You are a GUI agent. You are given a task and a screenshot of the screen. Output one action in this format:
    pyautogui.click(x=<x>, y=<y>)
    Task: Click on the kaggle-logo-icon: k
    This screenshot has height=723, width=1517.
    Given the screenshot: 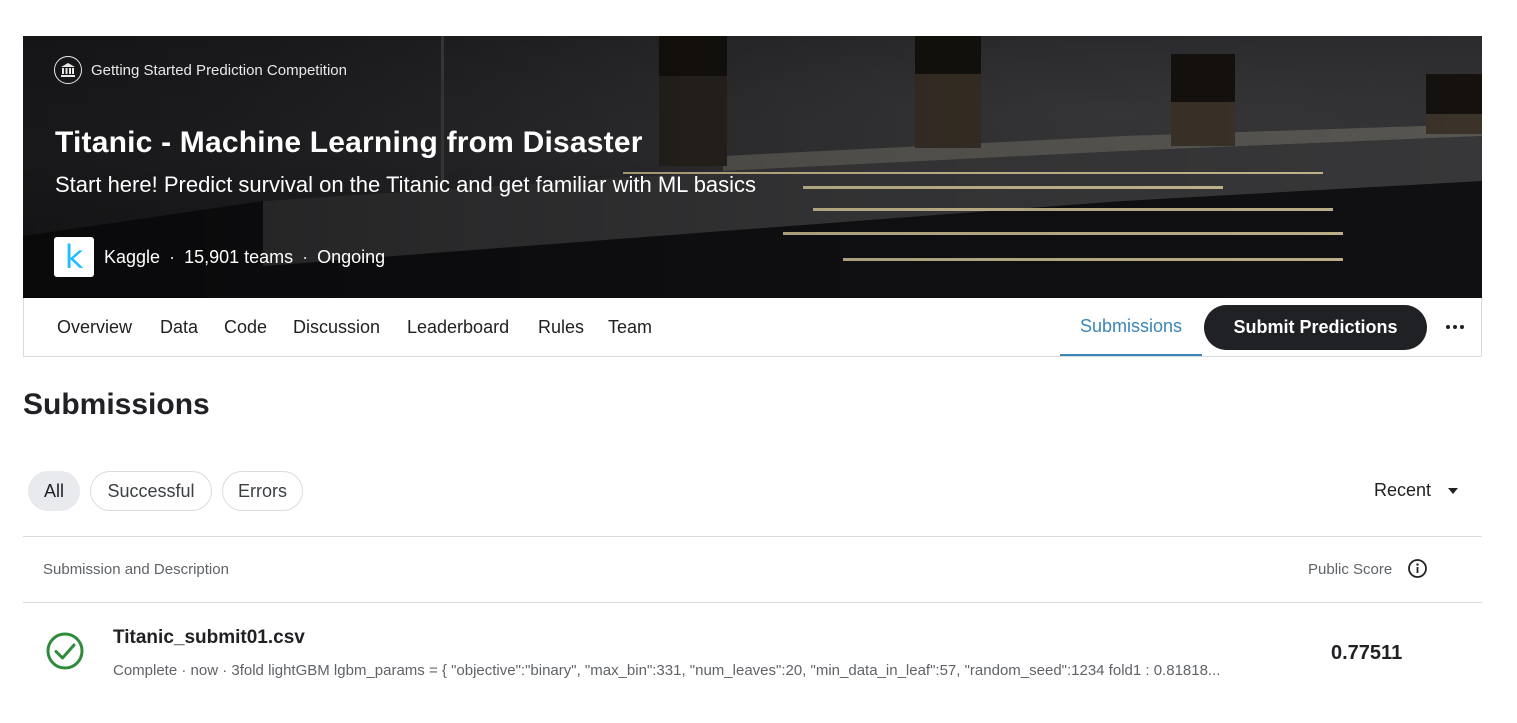 What is the action you would take?
    pyautogui.click(x=74, y=257)
    